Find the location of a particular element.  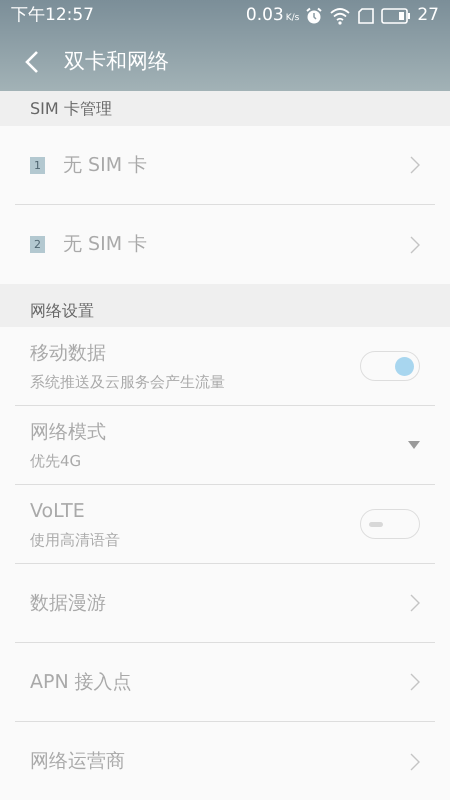

sim-slot-badge: 1 is located at coordinates (37, 165).